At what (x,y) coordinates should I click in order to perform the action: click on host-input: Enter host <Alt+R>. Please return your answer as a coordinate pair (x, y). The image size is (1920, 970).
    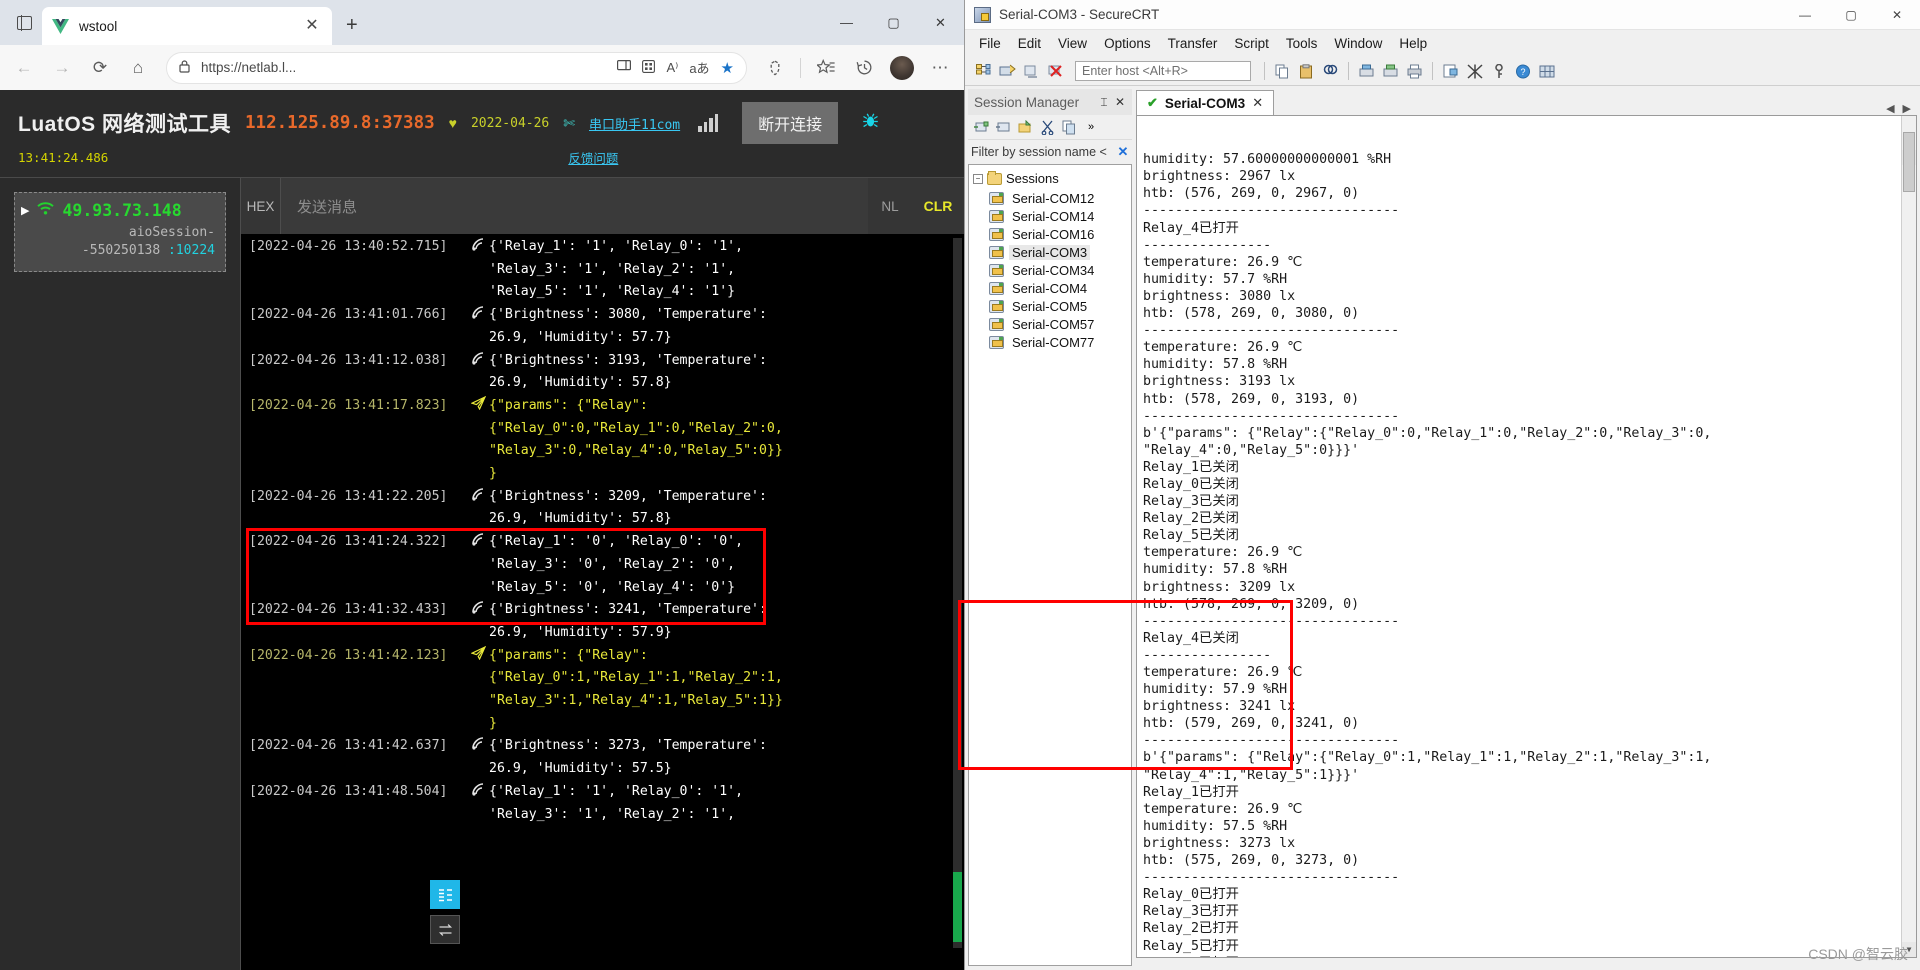
    Looking at the image, I should click on (1163, 71).